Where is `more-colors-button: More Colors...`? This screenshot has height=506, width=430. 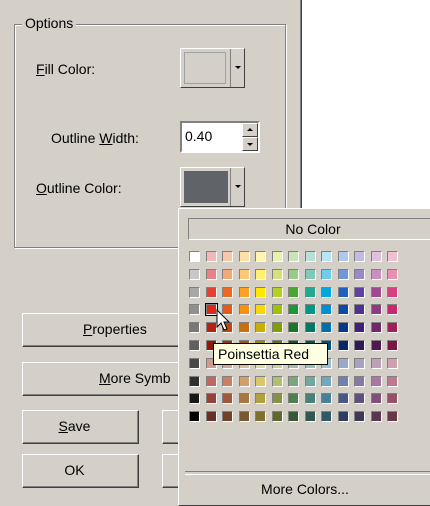 more-colors-button: More Colors... is located at coordinates (304, 489).